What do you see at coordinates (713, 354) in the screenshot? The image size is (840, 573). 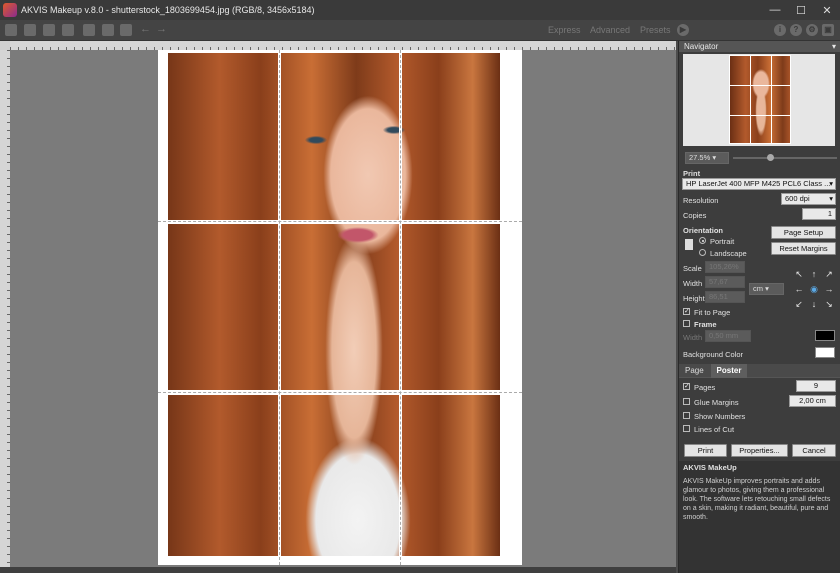 I see `background-color-label: Background Color` at bounding box center [713, 354].